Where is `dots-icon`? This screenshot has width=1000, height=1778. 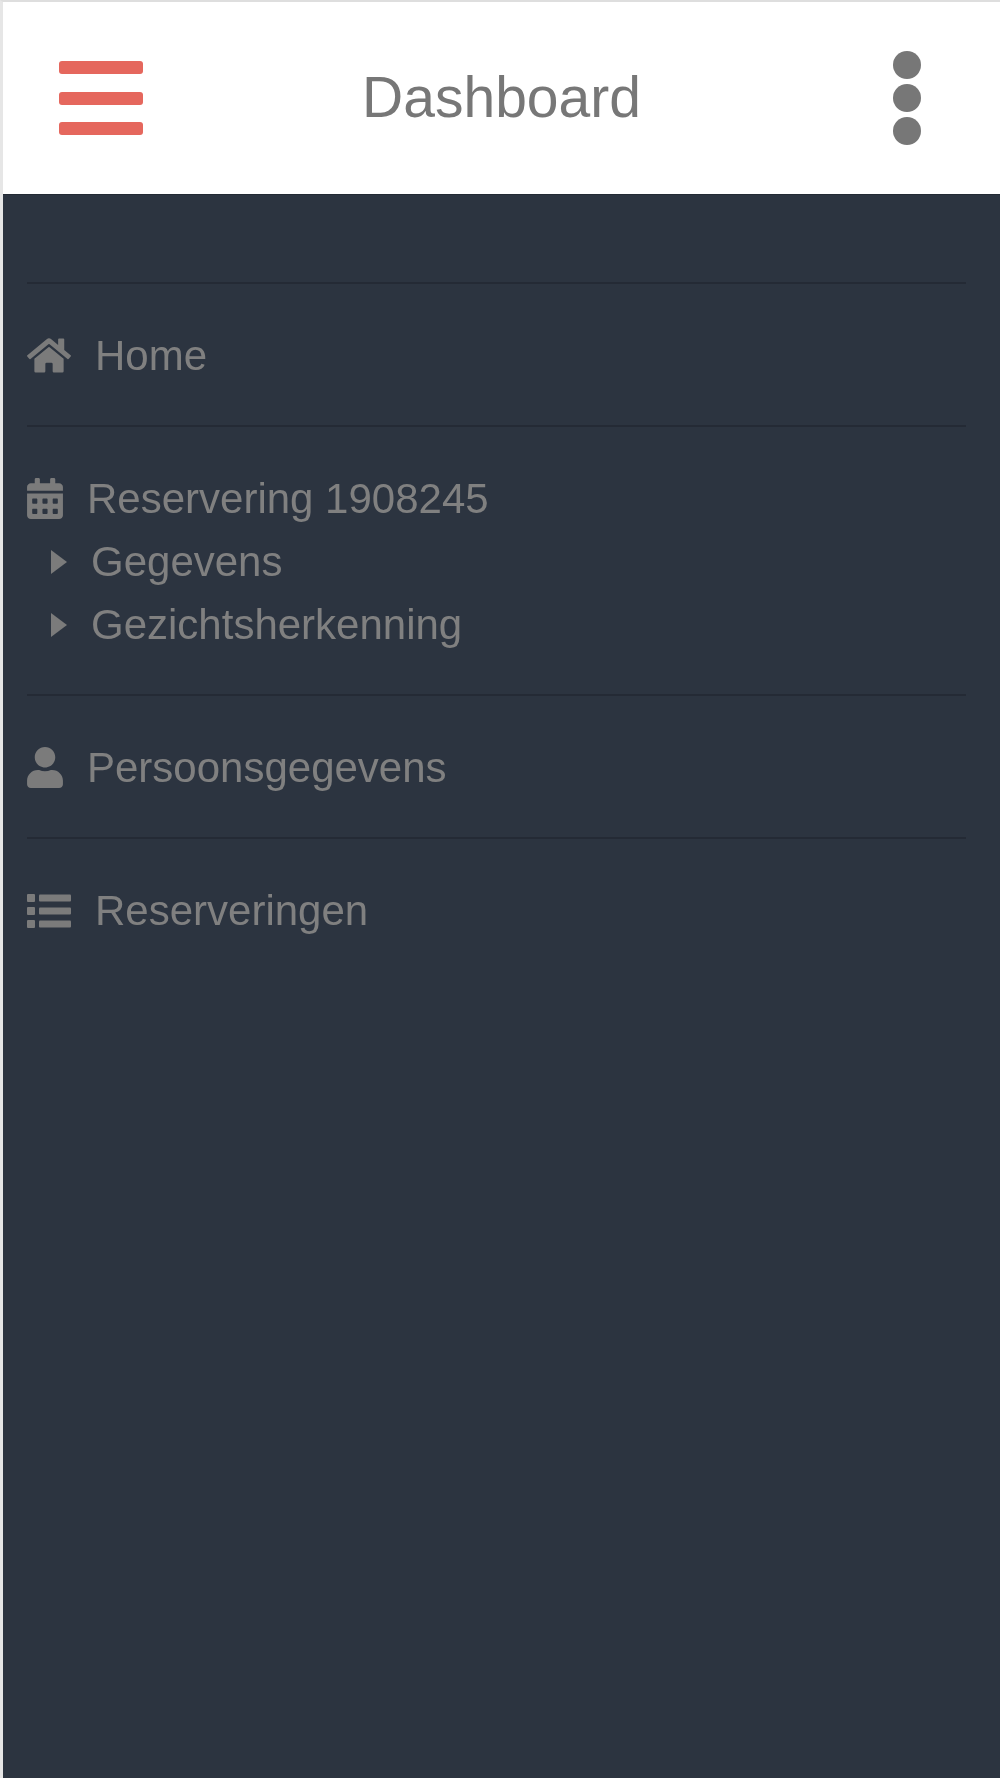
dots-icon is located at coordinates (907, 98).